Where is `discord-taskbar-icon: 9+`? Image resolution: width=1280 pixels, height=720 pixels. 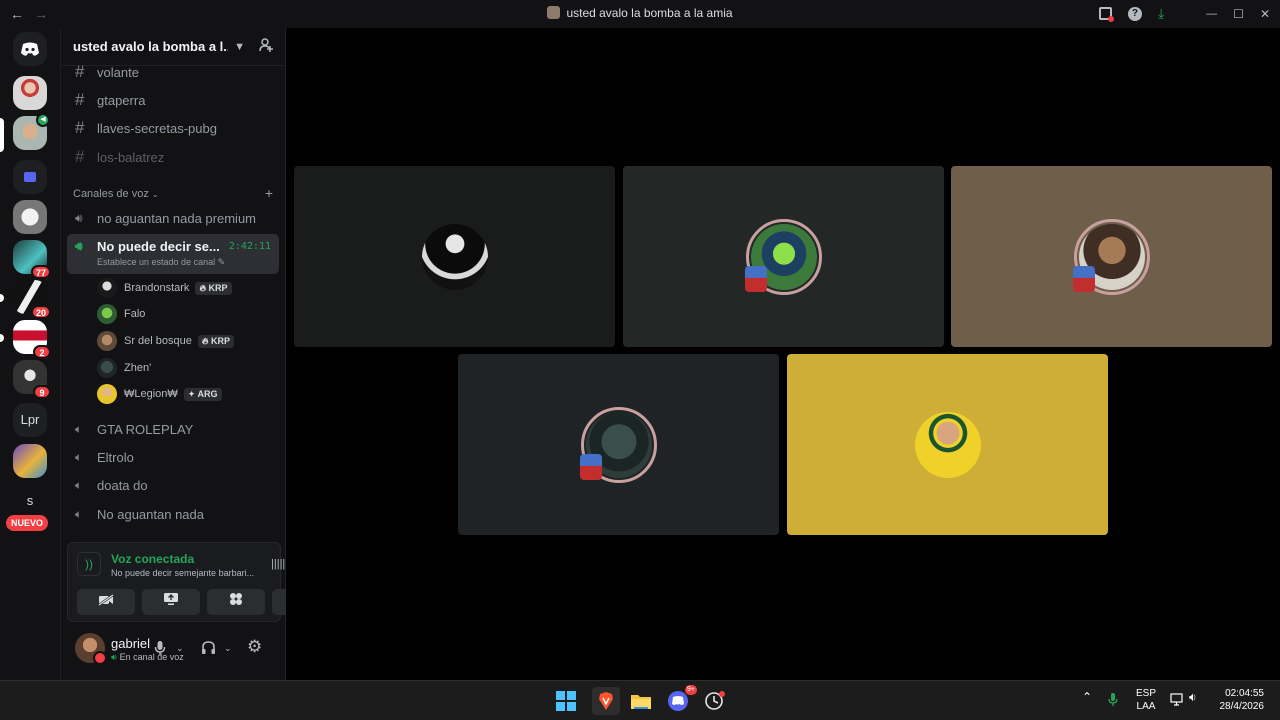 discord-taskbar-icon: 9+ is located at coordinates (682, 698).